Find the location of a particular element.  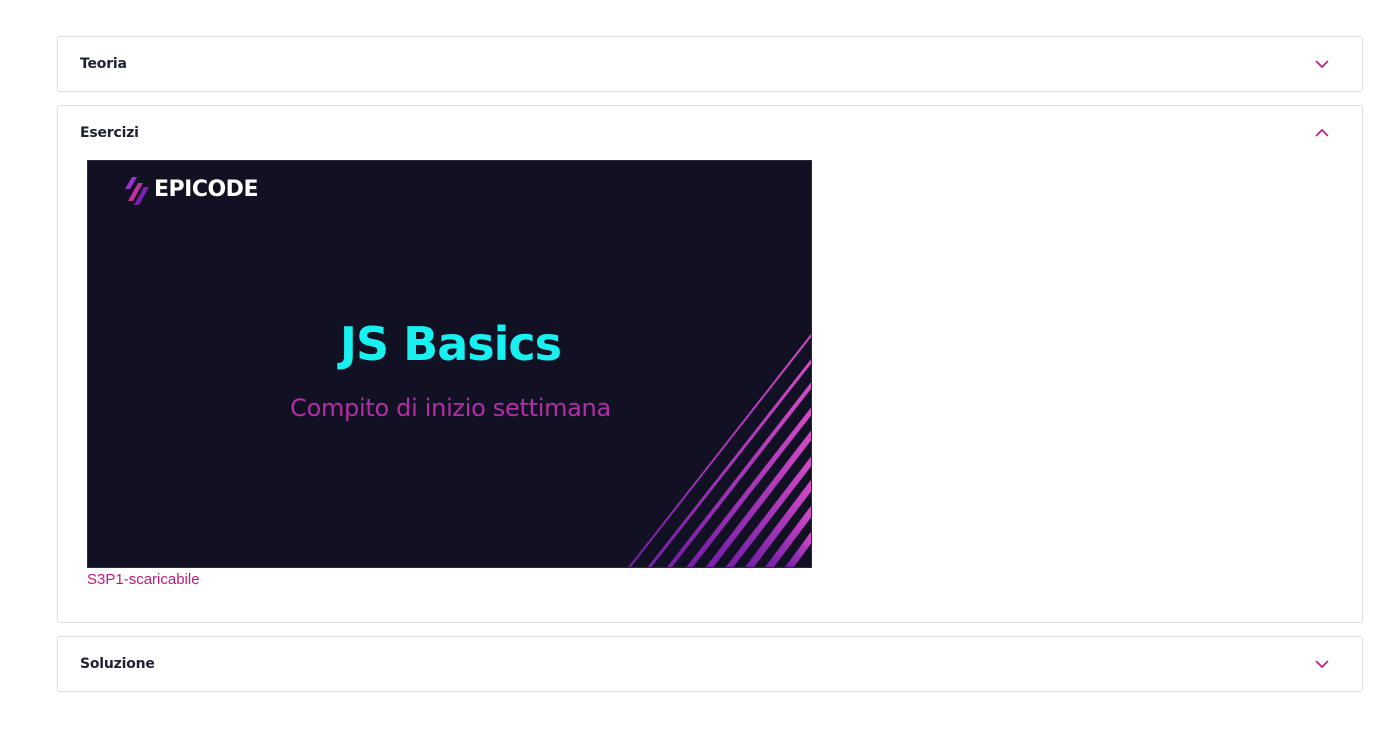

accordion-teoria: Teoria is located at coordinates (710, 64).